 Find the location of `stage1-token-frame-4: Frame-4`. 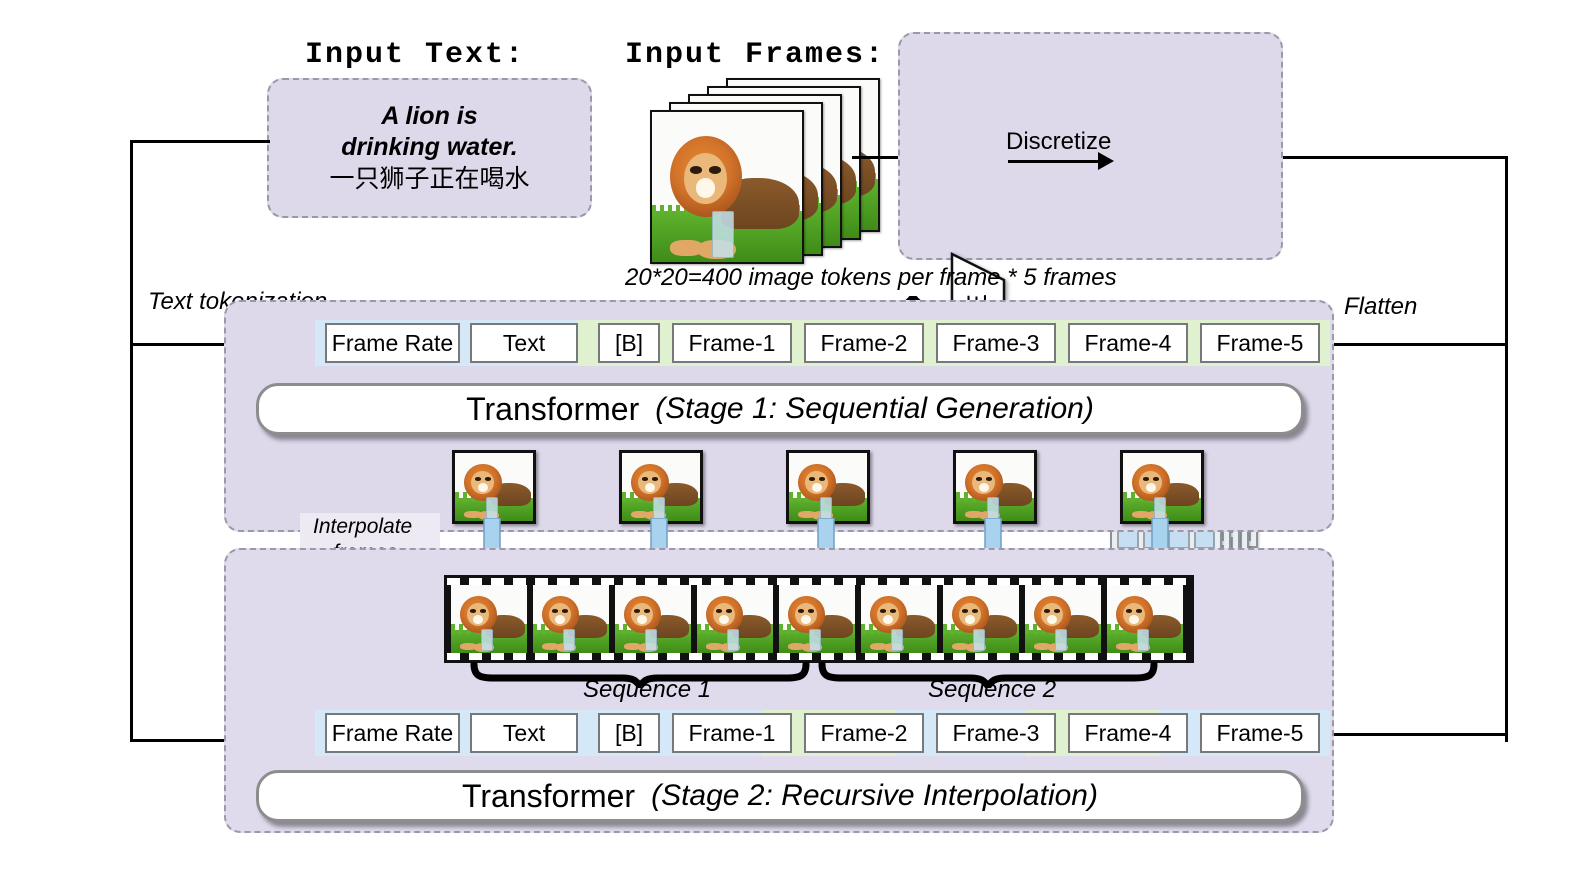

stage1-token-frame-4: Frame-4 is located at coordinates (1128, 343).